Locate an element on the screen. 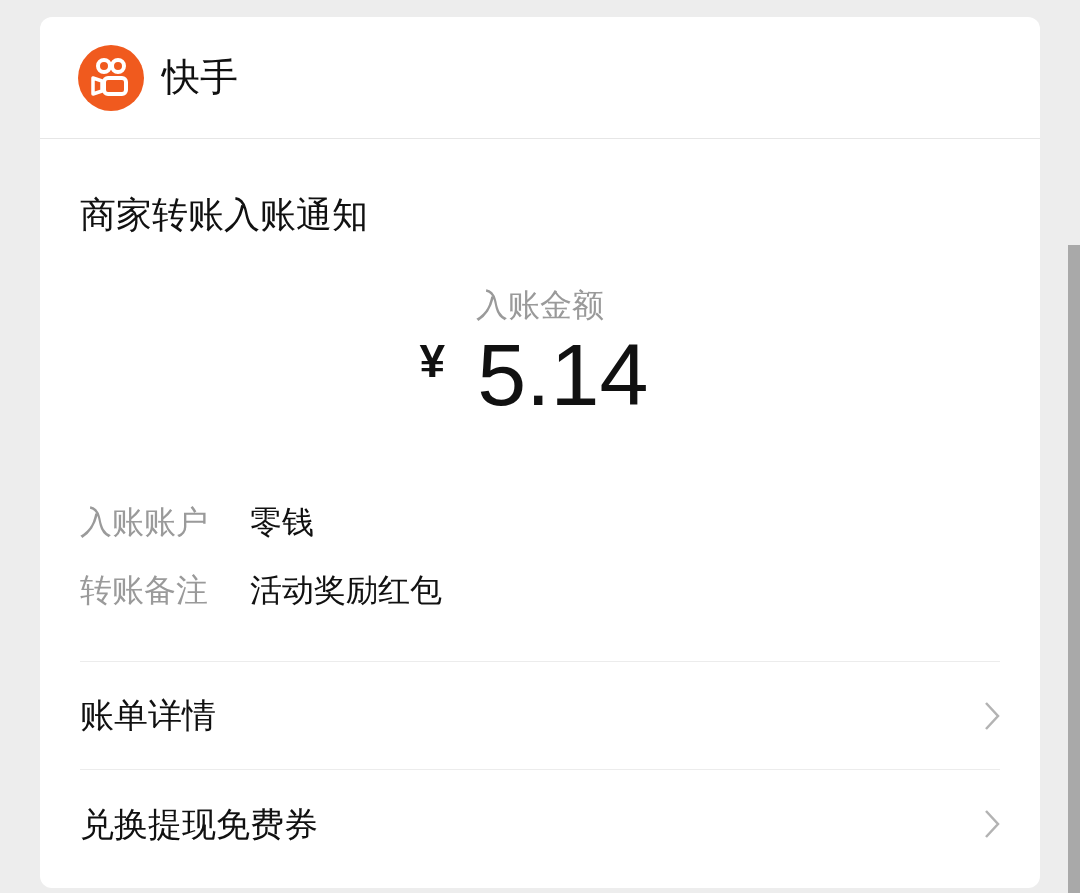 The height and width of the screenshot is (893, 1080). amount-value: 5.14 is located at coordinates (563, 375).